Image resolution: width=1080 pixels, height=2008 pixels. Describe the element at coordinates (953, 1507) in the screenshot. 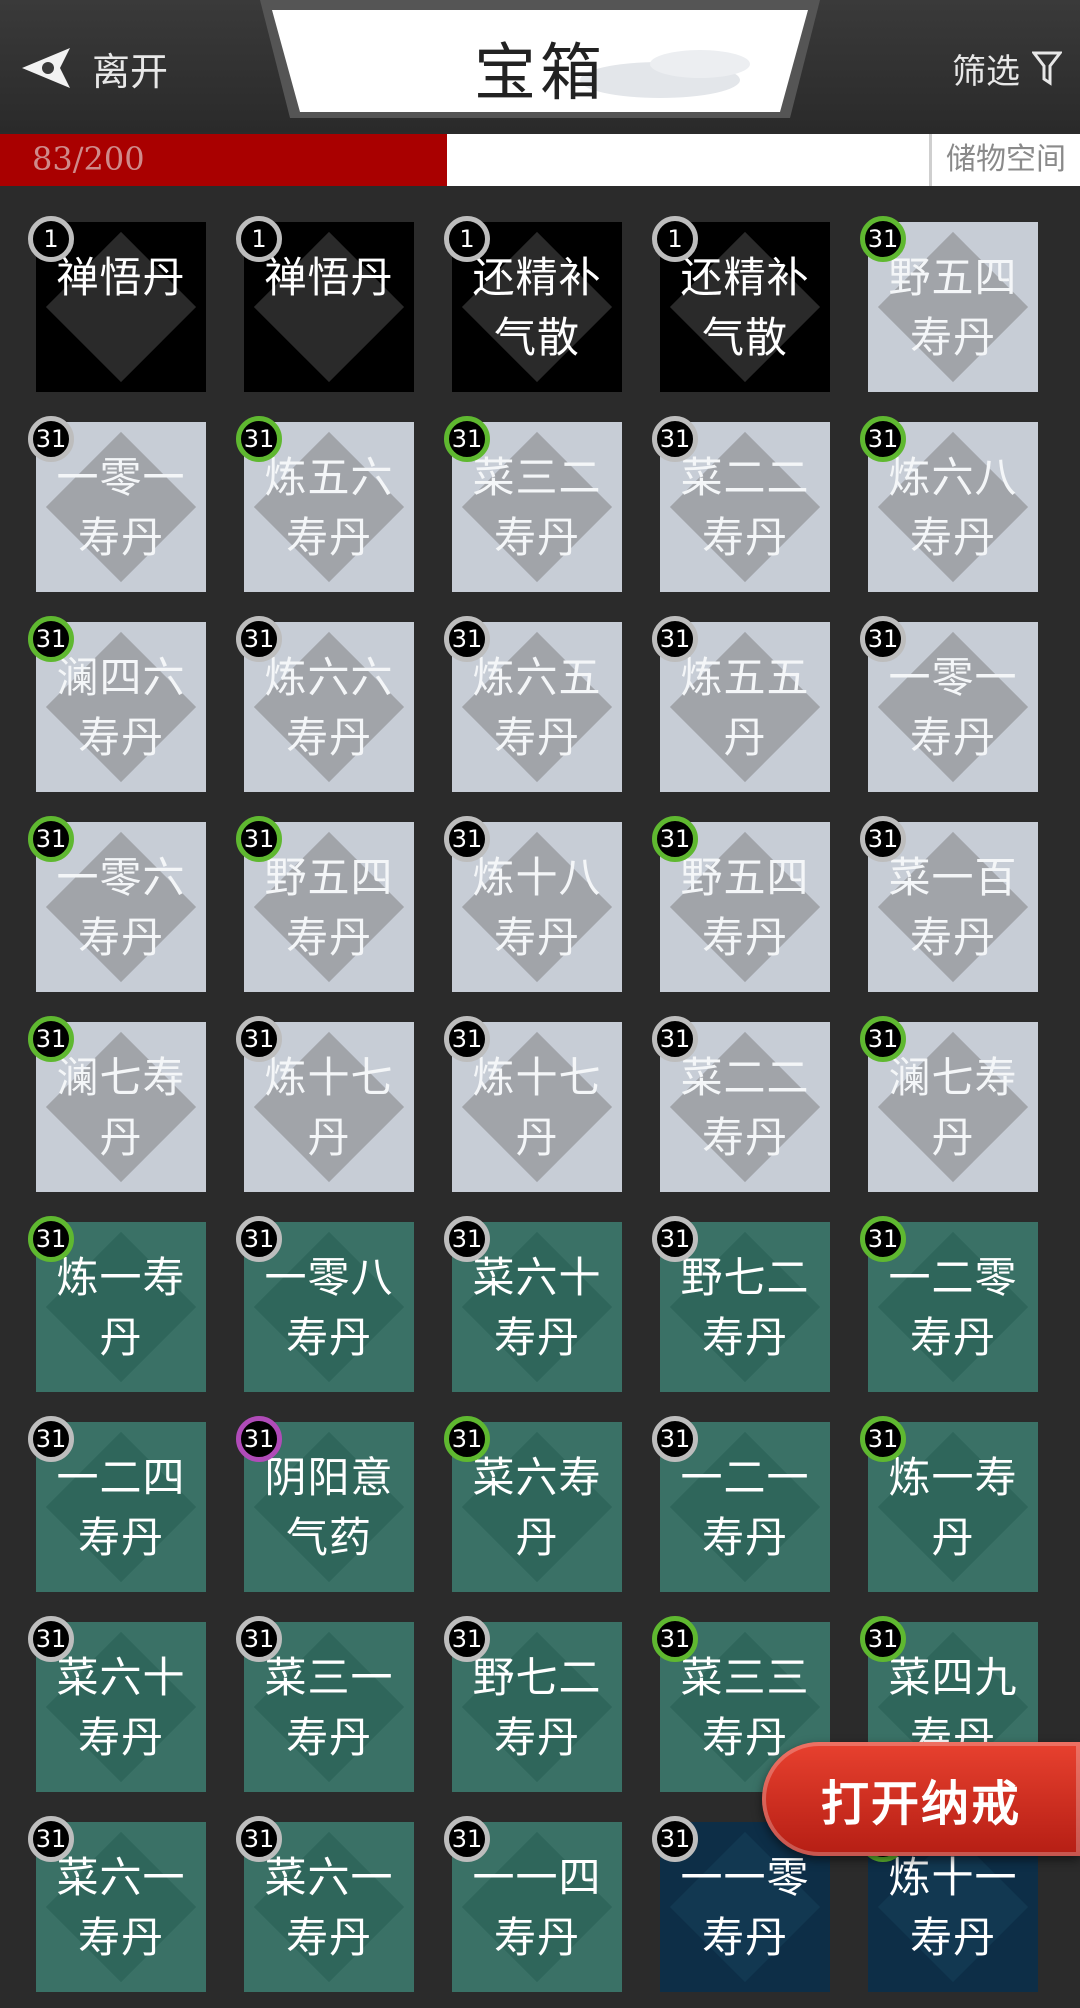

I see `item-name: 炼一寿丹` at that location.